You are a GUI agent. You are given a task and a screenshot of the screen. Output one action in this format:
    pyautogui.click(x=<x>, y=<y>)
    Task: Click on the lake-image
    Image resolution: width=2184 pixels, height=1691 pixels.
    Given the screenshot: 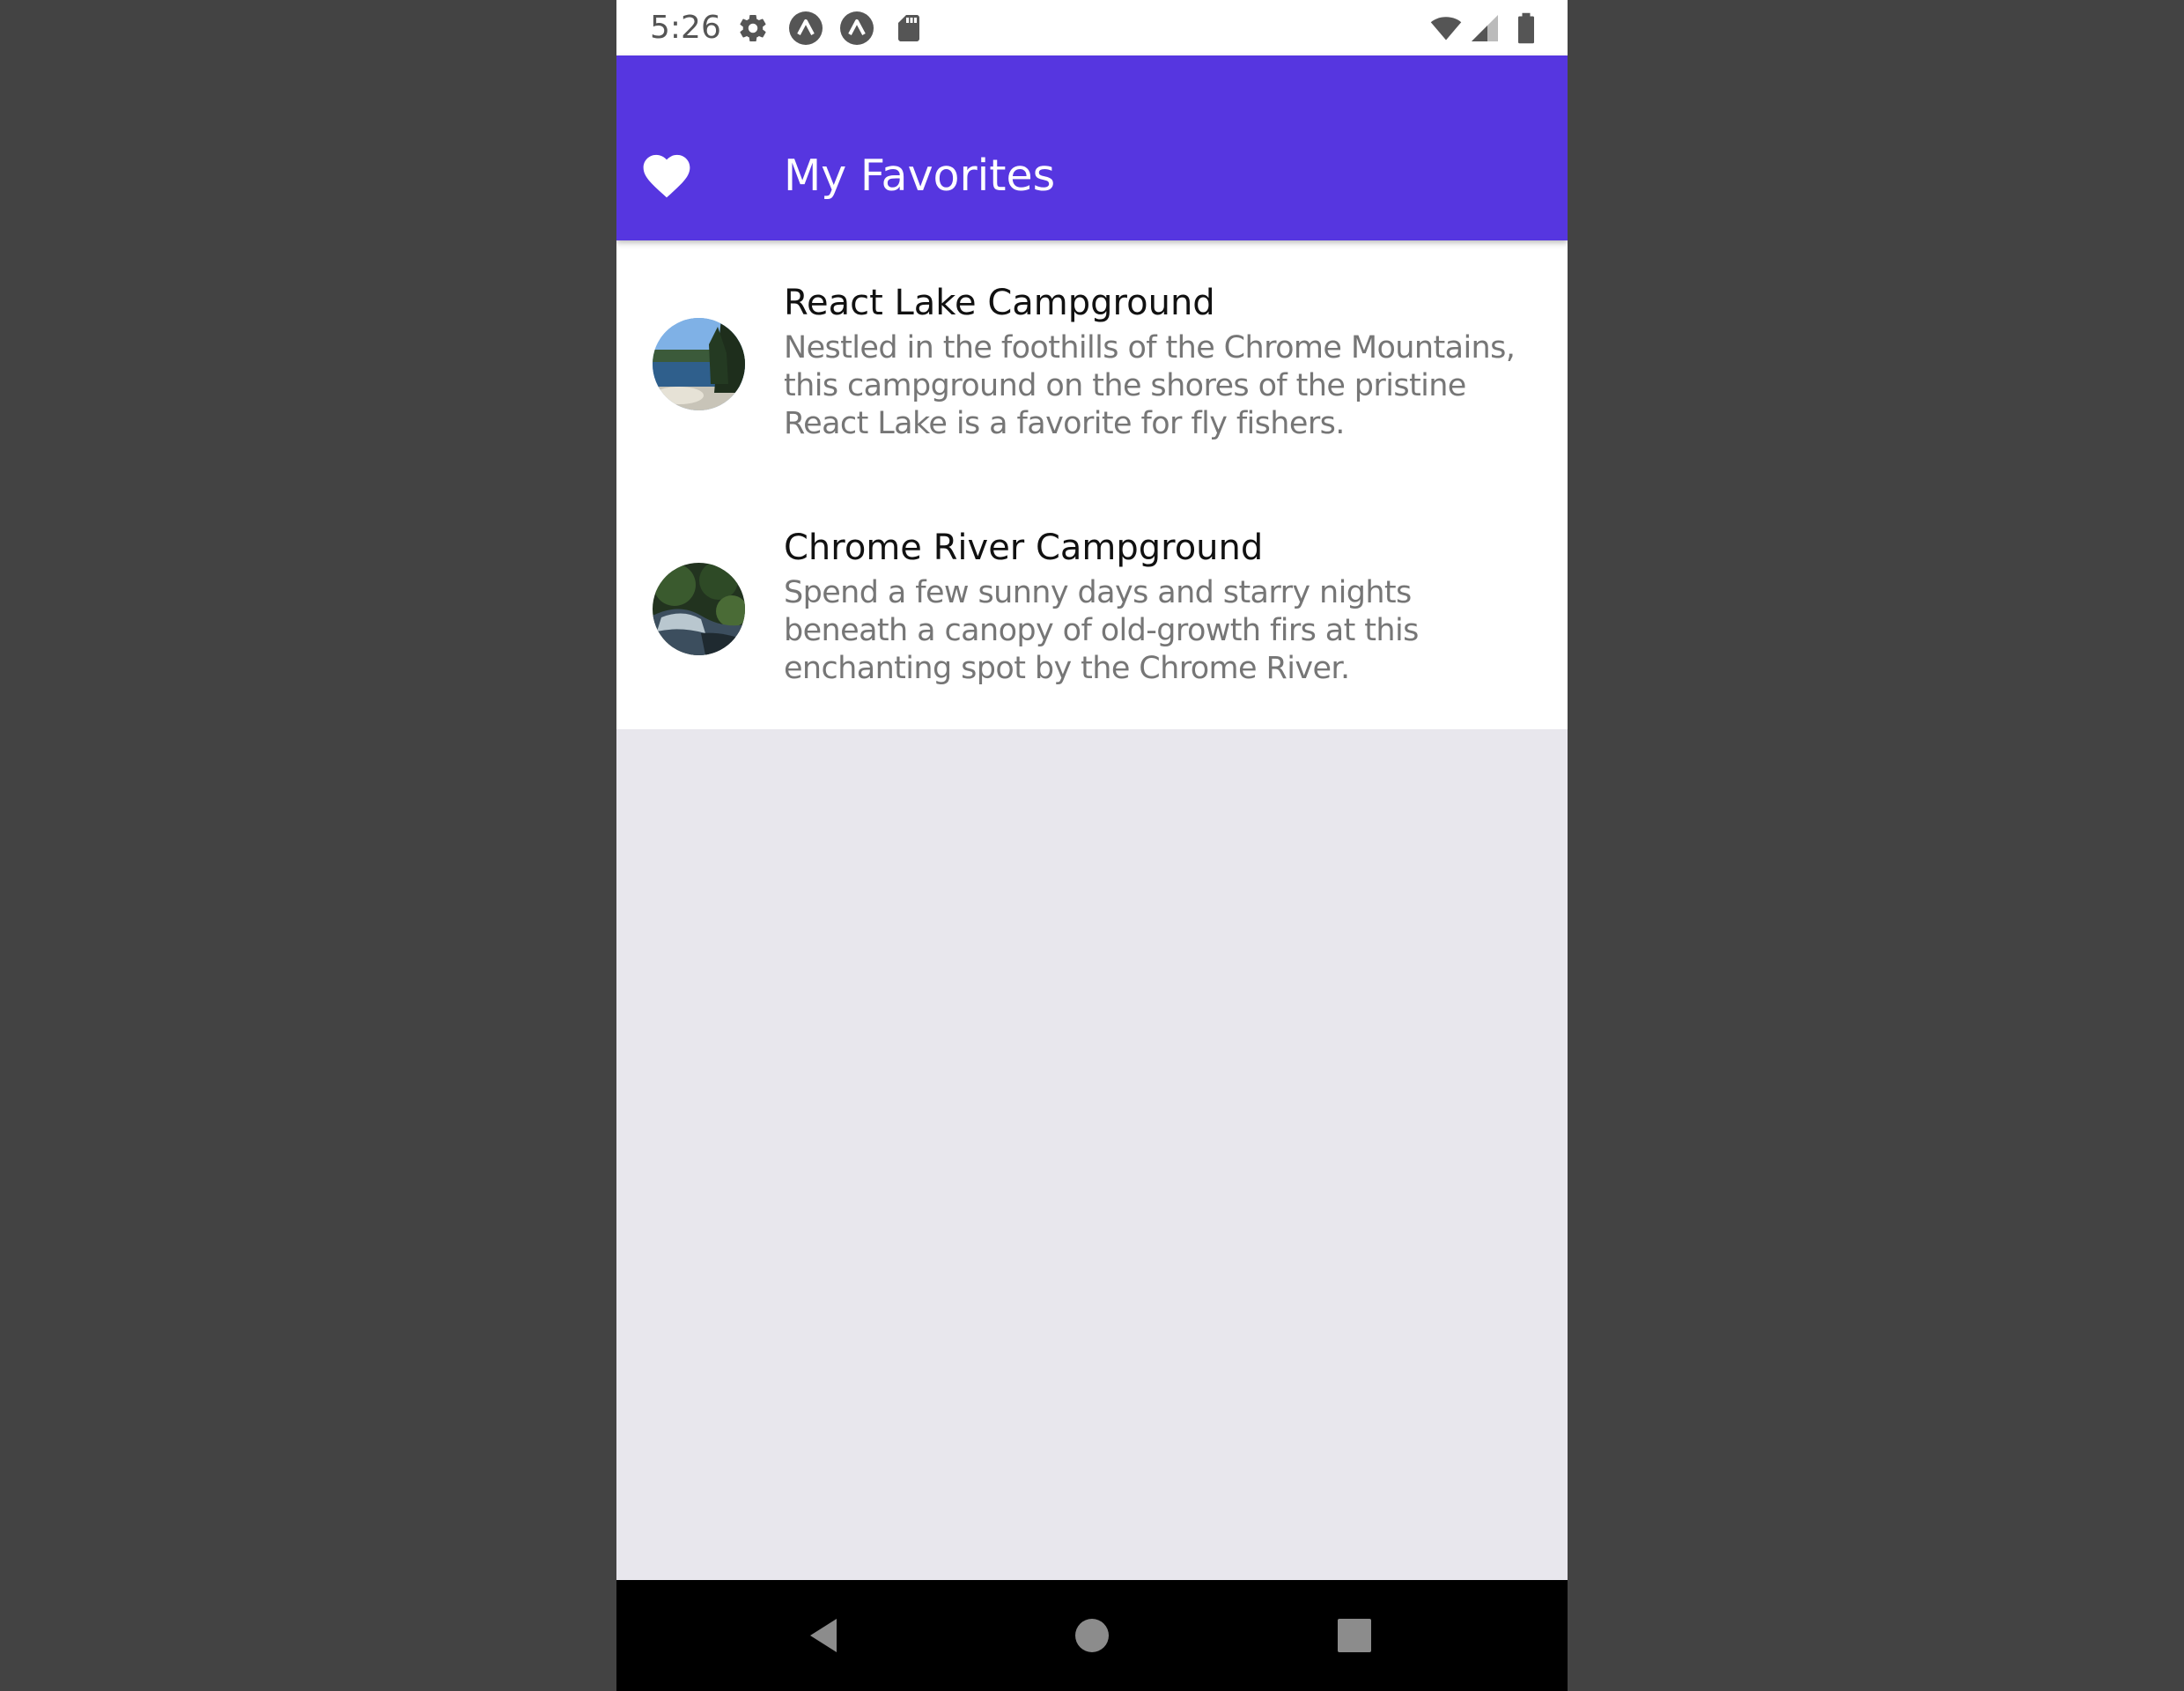 What is the action you would take?
    pyautogui.click(x=699, y=364)
    